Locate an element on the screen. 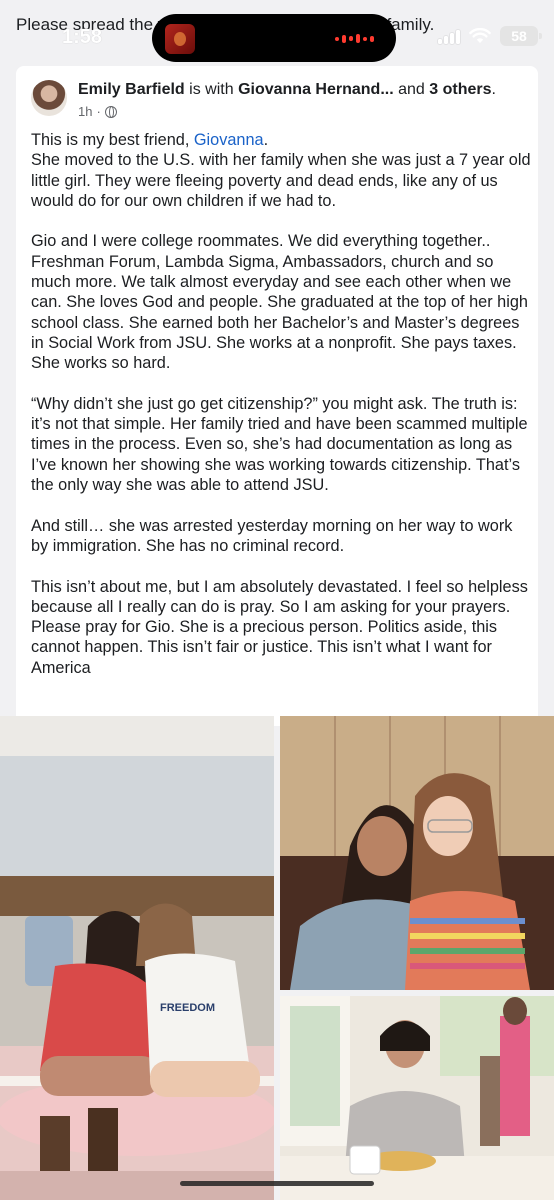 The image size is (554, 1200). photo-booth is located at coordinates (417, 853).